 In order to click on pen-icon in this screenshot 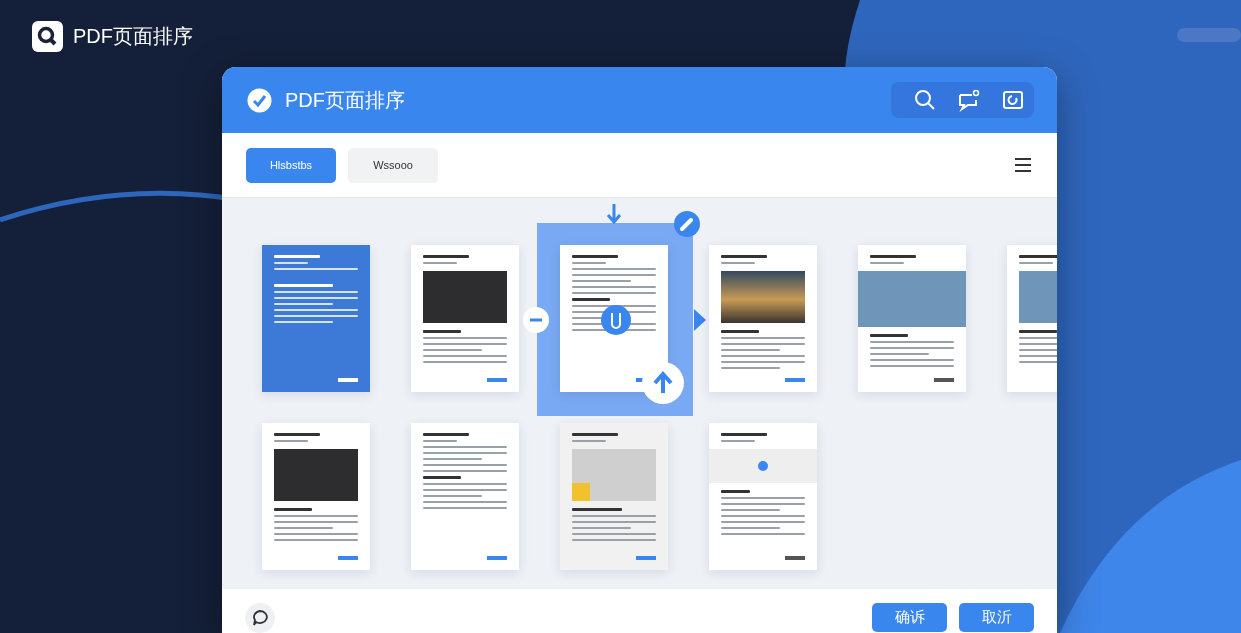, I will do `click(687, 224)`.